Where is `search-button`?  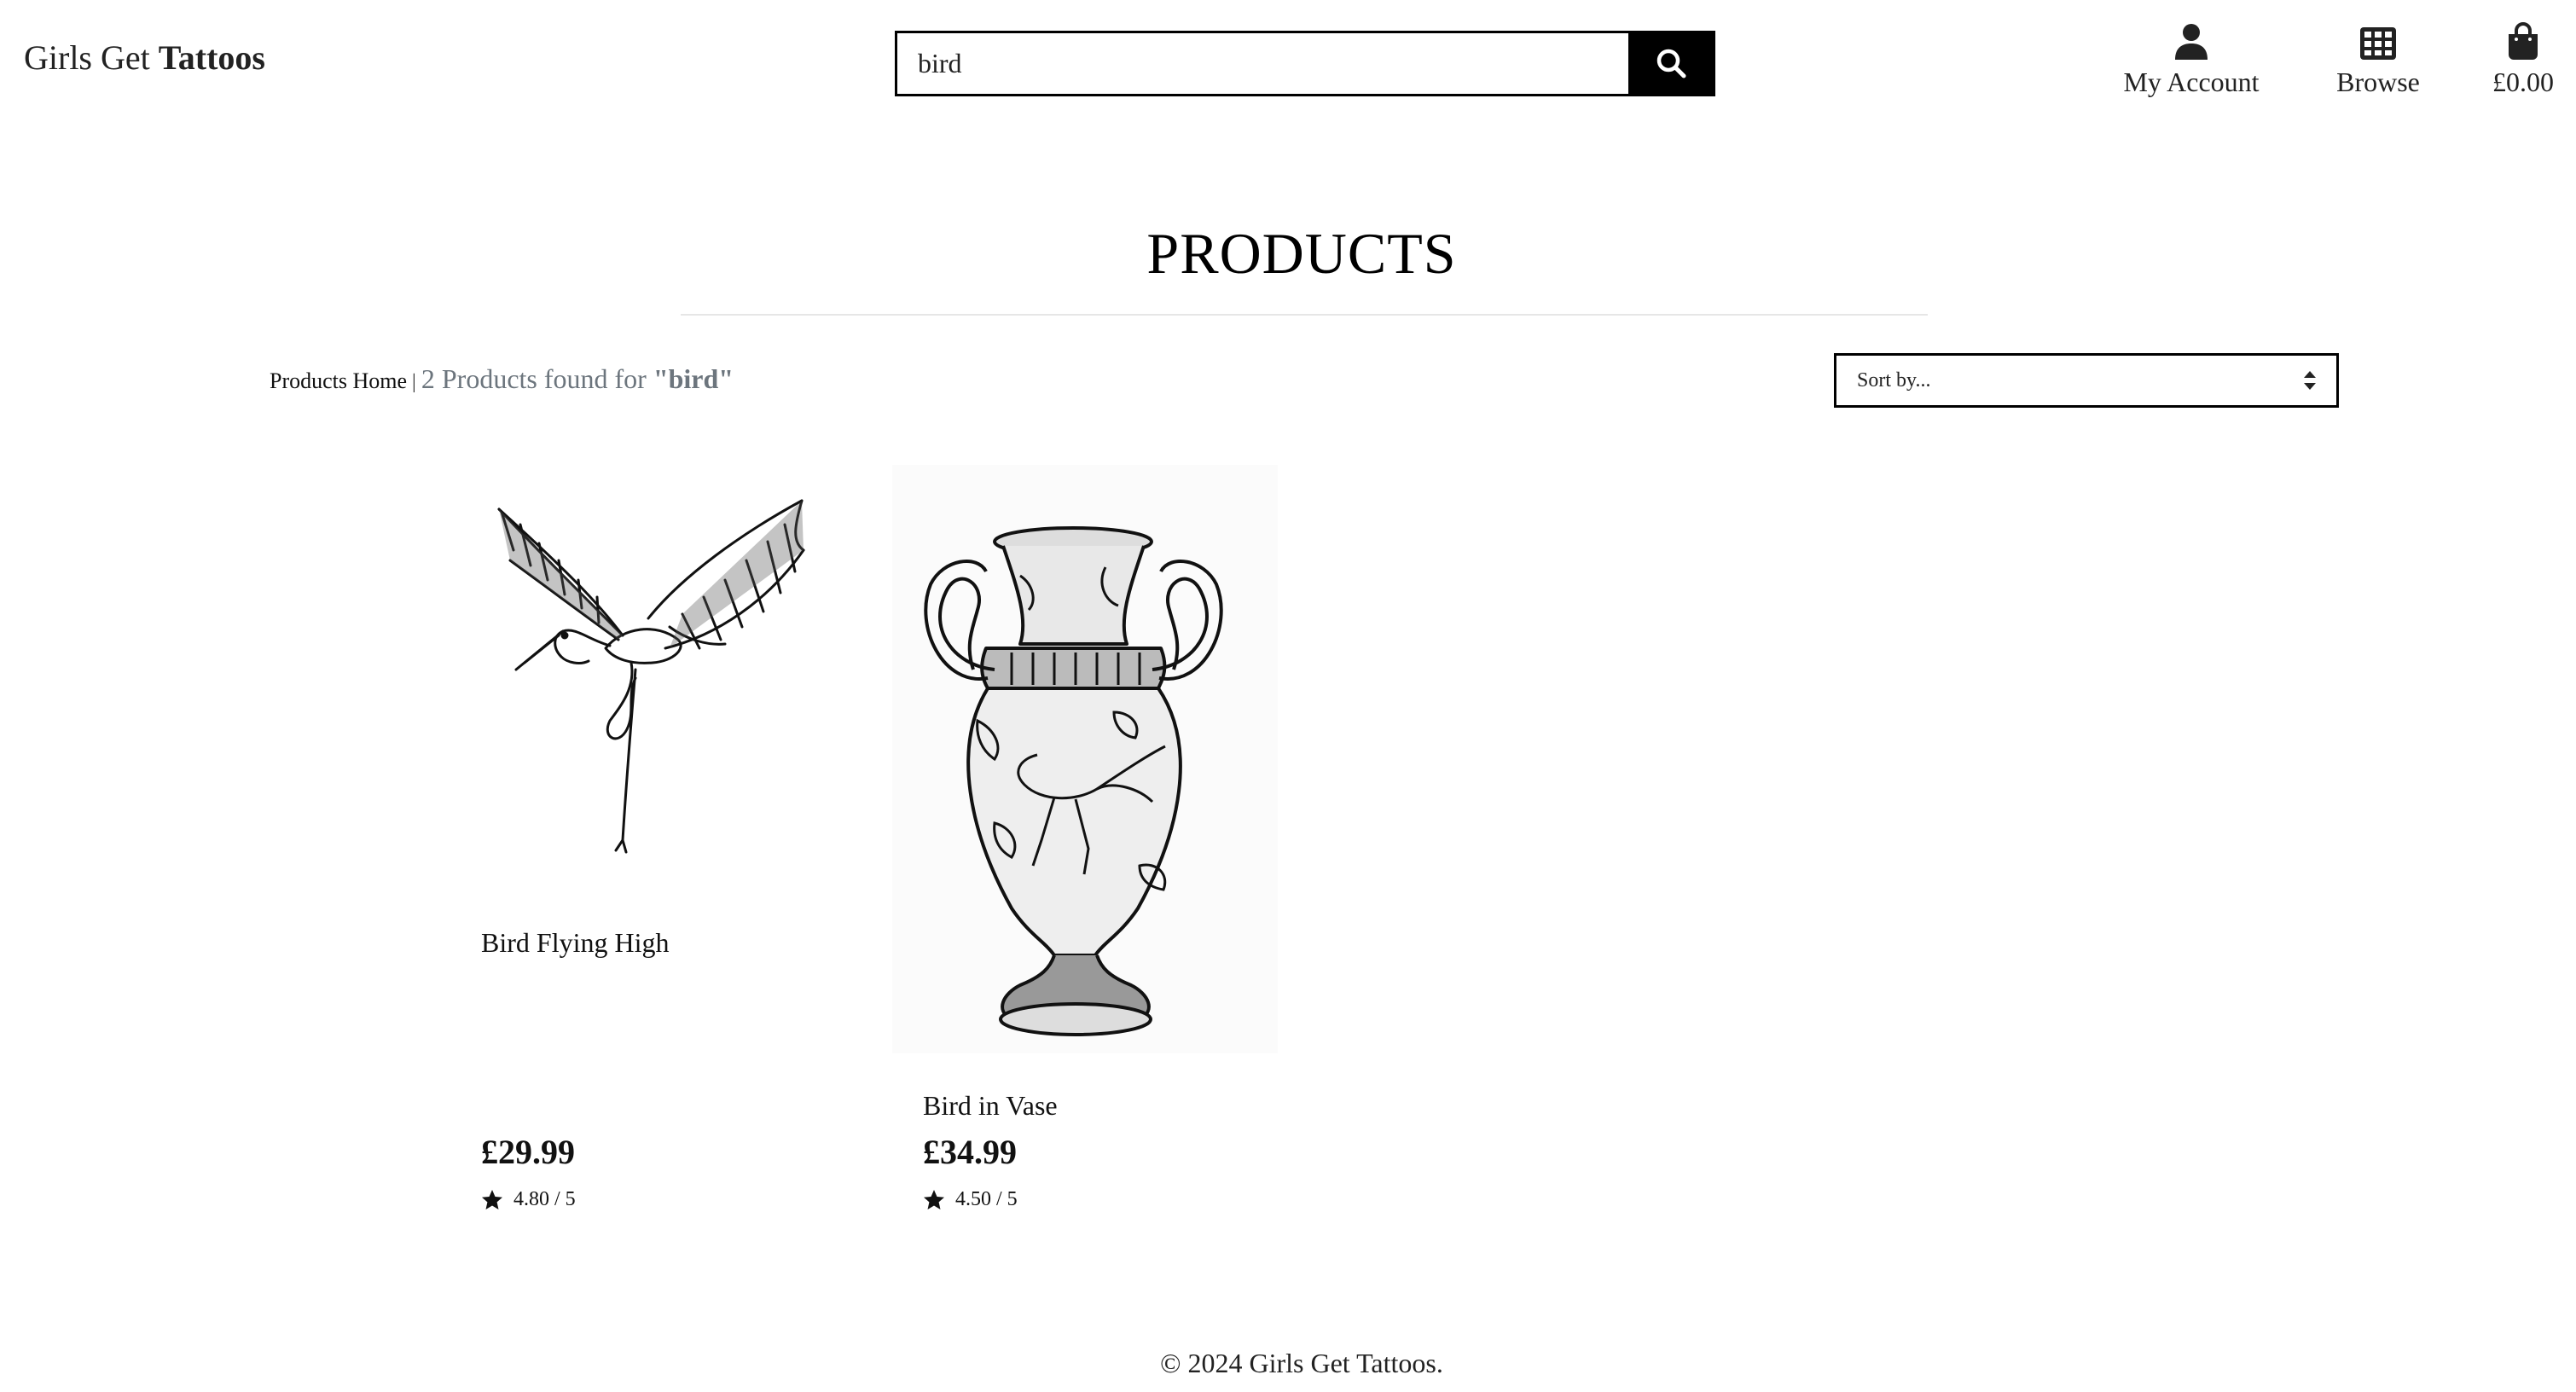
search-button is located at coordinates (1671, 63).